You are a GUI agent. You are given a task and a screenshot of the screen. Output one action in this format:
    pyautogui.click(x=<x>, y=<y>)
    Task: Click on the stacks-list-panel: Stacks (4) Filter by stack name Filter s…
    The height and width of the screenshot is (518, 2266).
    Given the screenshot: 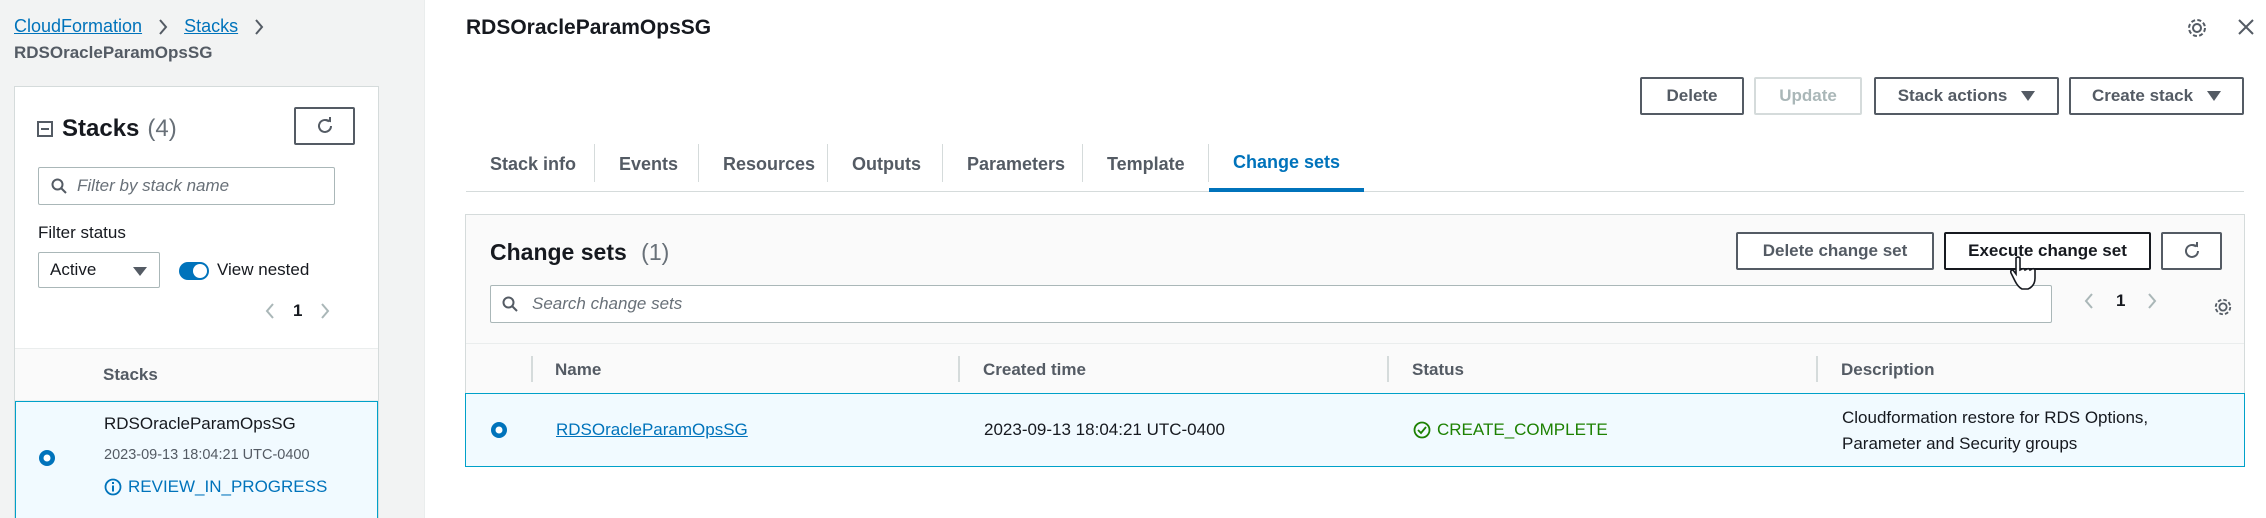 What is the action you would take?
    pyautogui.click(x=196, y=302)
    